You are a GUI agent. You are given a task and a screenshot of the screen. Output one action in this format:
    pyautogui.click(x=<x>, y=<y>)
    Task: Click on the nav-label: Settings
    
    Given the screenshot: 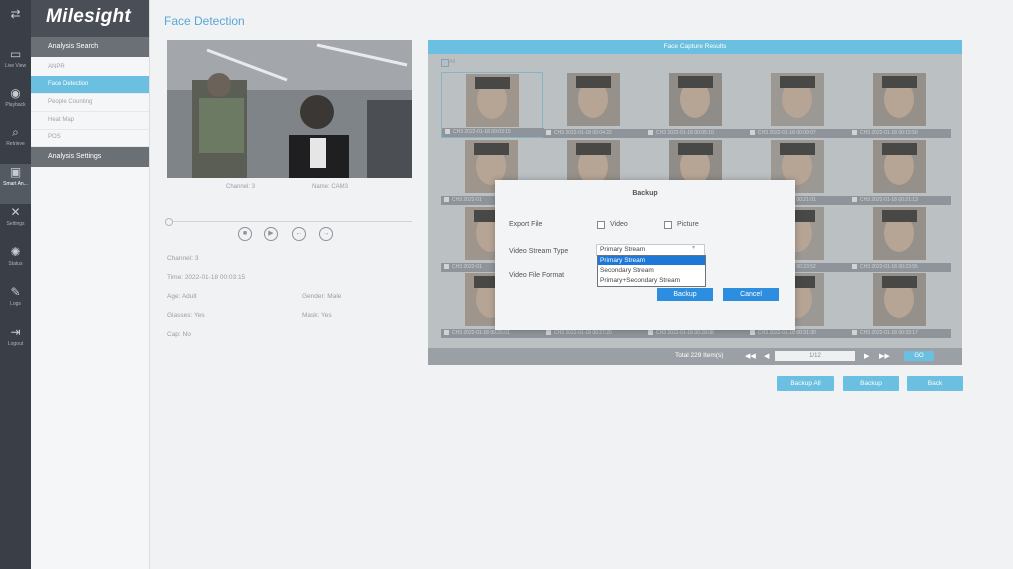 What is the action you would take?
    pyautogui.click(x=15, y=224)
    